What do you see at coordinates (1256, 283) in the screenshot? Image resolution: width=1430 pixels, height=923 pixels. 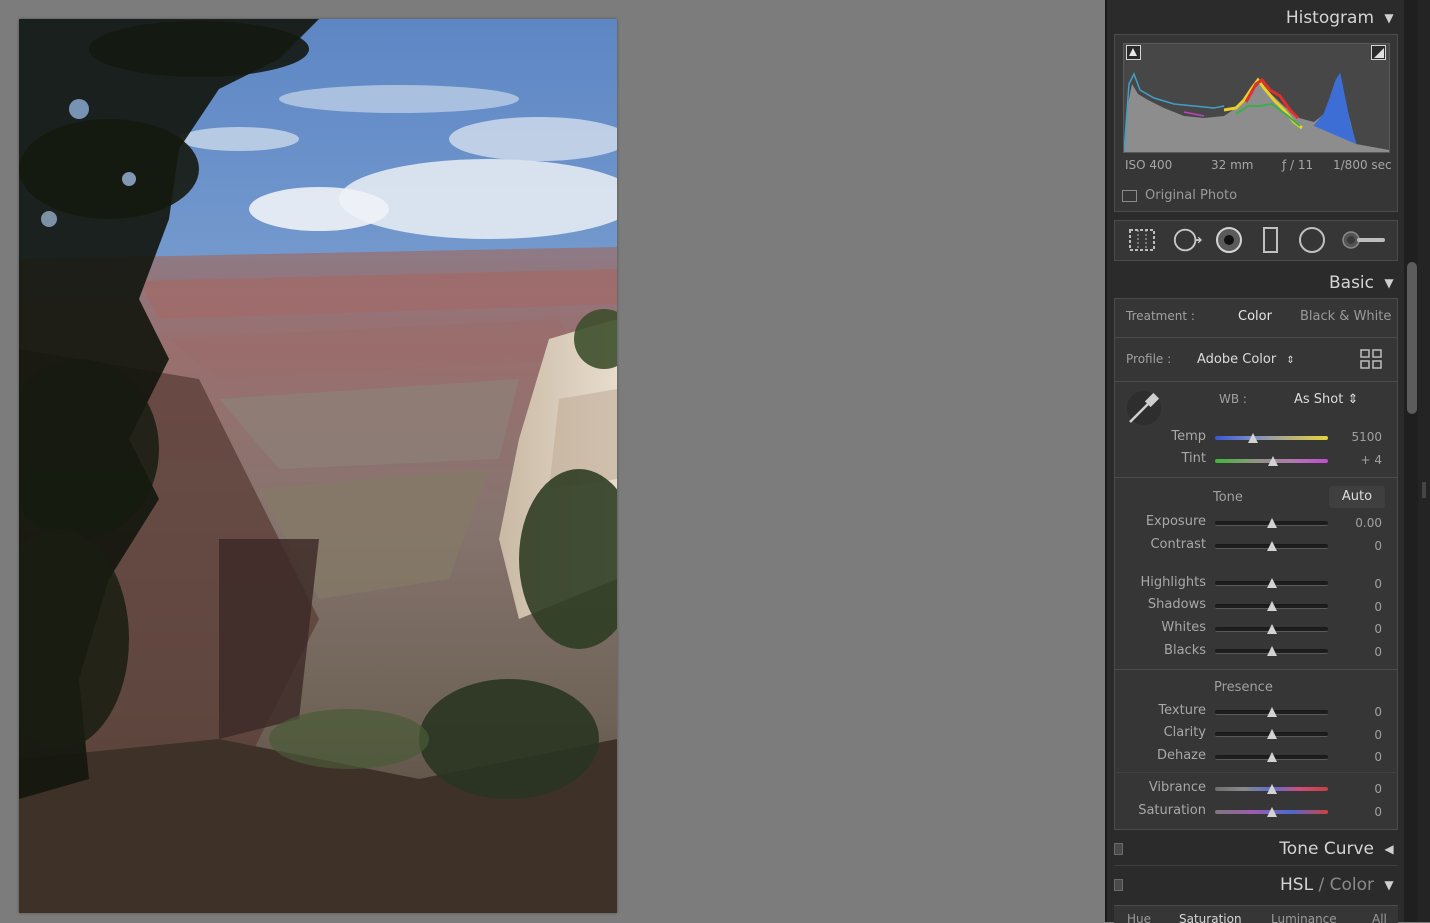 I see `basic-header: Basic ▼` at bounding box center [1256, 283].